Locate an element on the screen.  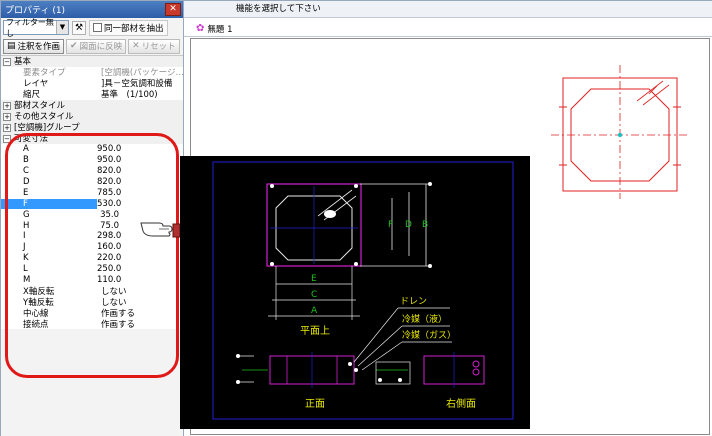
panel-toolbar-1: フィルター無し ▼ ⚒ 同一部材を抽出 is located at coordinates (92, 28).